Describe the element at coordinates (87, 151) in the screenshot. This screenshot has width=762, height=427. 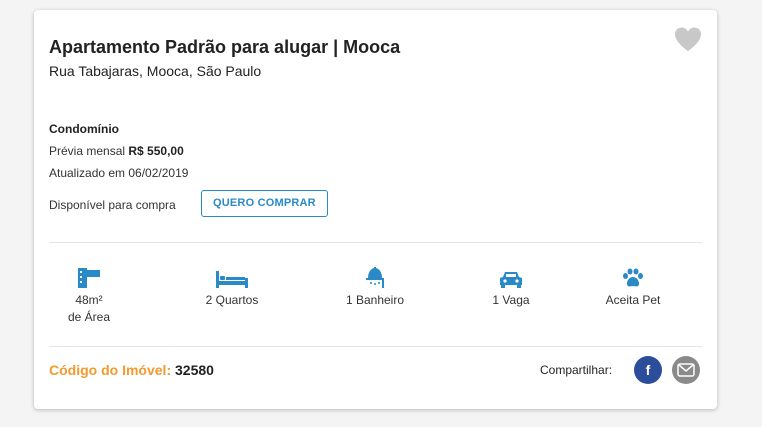
I see `preview-prefix: Prévia mensal` at that location.